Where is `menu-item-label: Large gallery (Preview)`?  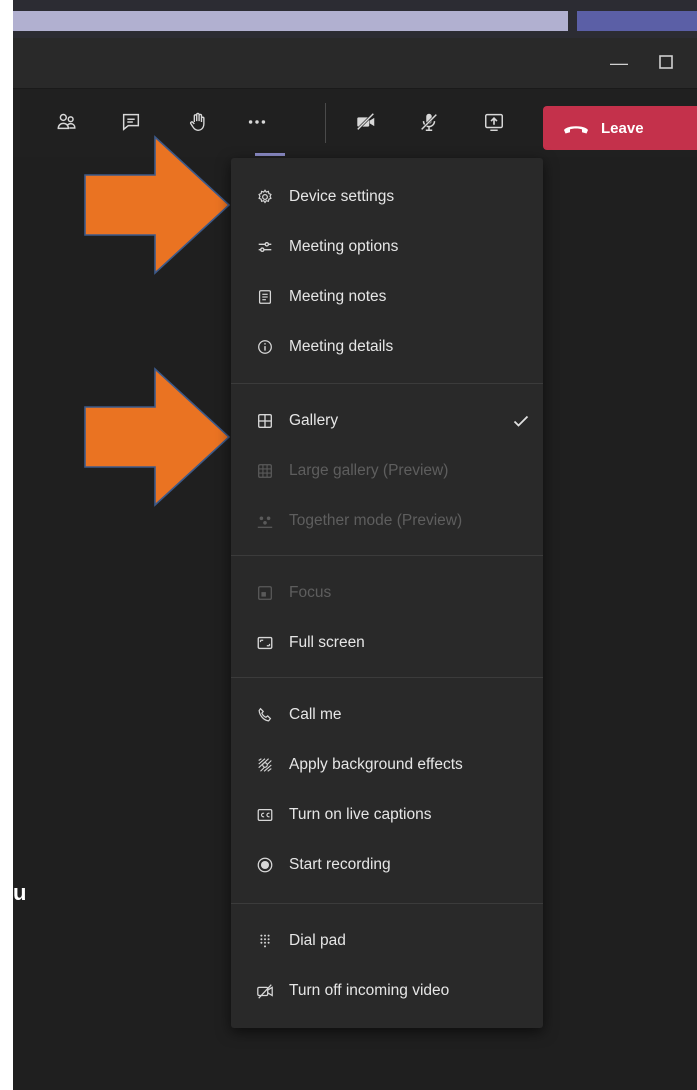 menu-item-label: Large gallery (Preview) is located at coordinates (369, 470).